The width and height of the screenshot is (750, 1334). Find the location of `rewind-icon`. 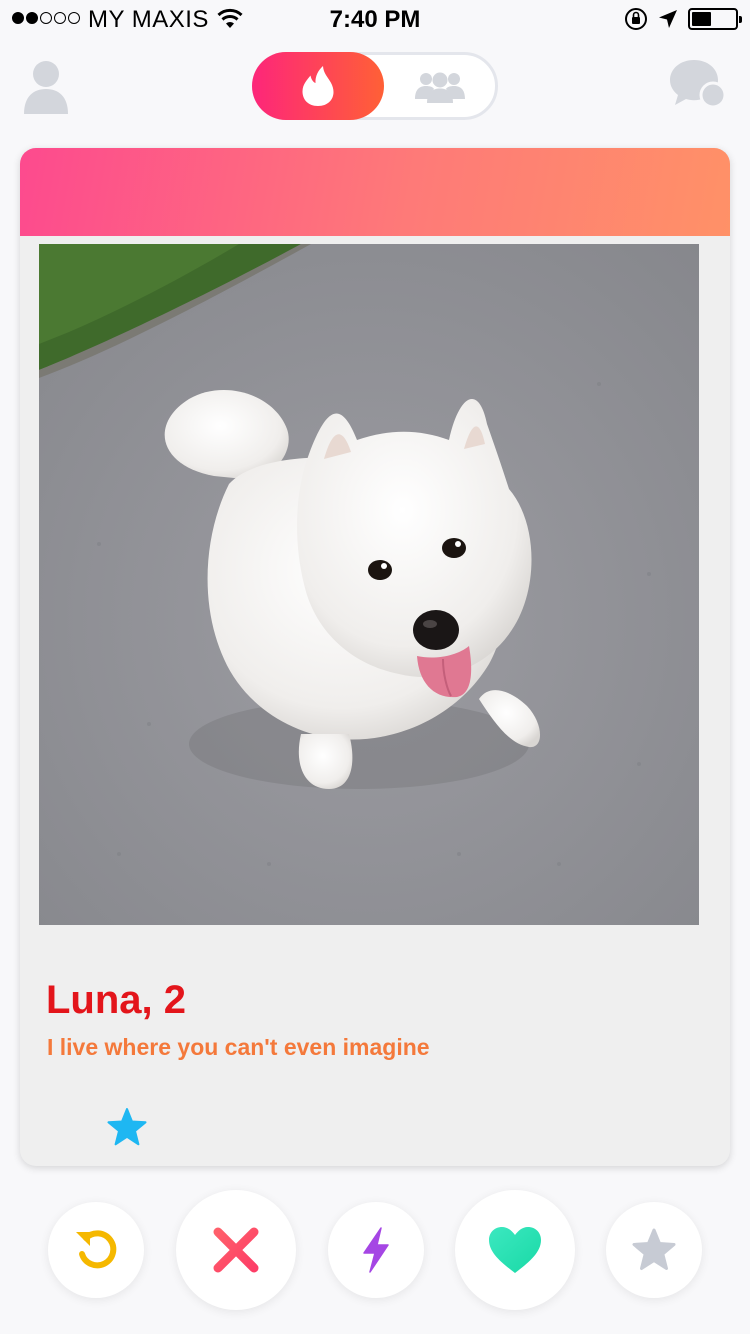

rewind-icon is located at coordinates (96, 1249).